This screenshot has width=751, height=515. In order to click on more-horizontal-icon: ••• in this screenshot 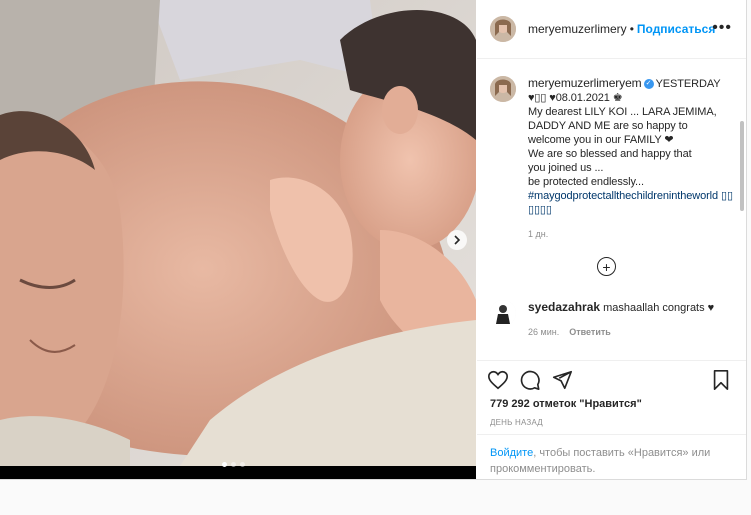, I will do `click(722, 28)`.